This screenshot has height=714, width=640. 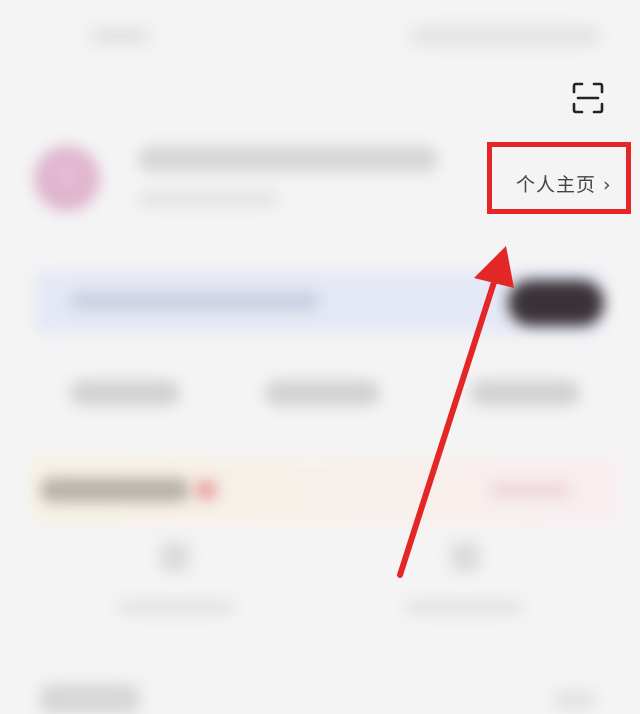 What do you see at coordinates (455, 412) in the screenshot?
I see `annotation-arrow` at bounding box center [455, 412].